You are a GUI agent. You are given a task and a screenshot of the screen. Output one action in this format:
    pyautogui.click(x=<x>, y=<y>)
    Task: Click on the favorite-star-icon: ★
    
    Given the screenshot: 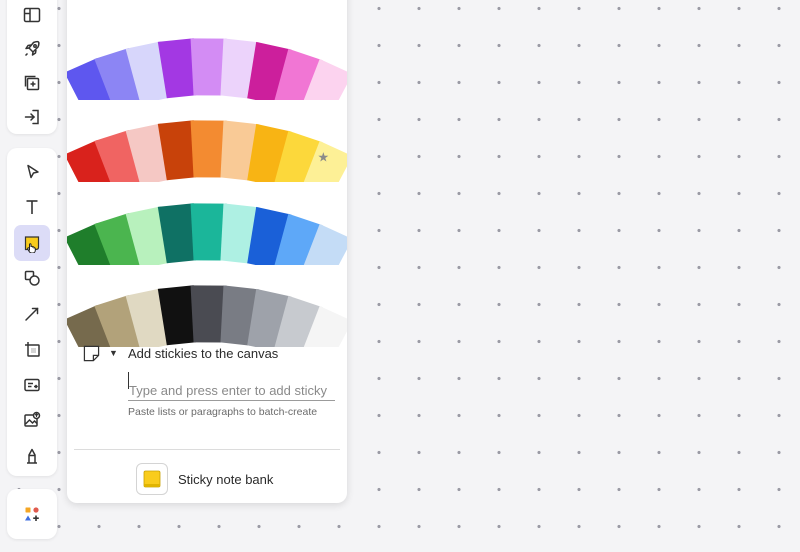 What is the action you would take?
    pyautogui.click(x=324, y=157)
    